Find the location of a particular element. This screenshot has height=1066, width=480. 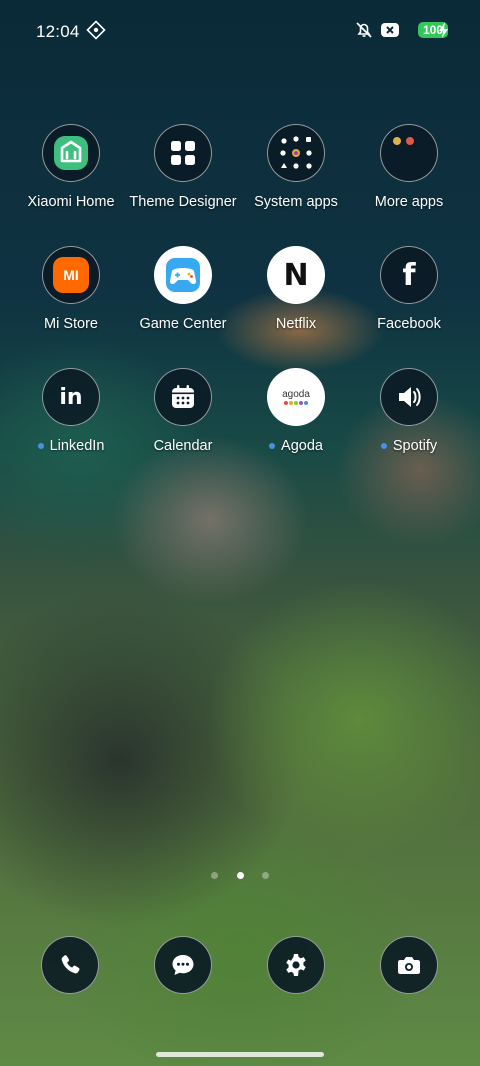

game-center-icon is located at coordinates (183, 275).